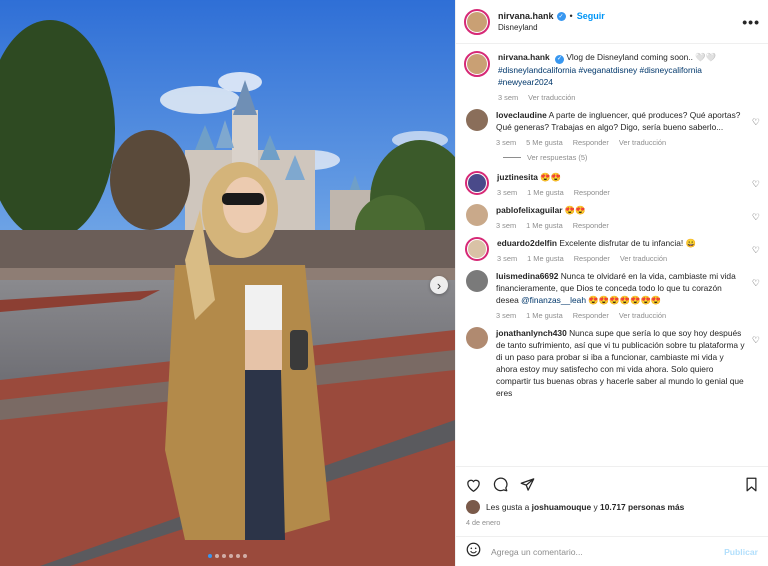 The image size is (768, 566). Describe the element at coordinates (508, 507) in the screenshot. I see `likes-prefix: Les gusta a` at that location.